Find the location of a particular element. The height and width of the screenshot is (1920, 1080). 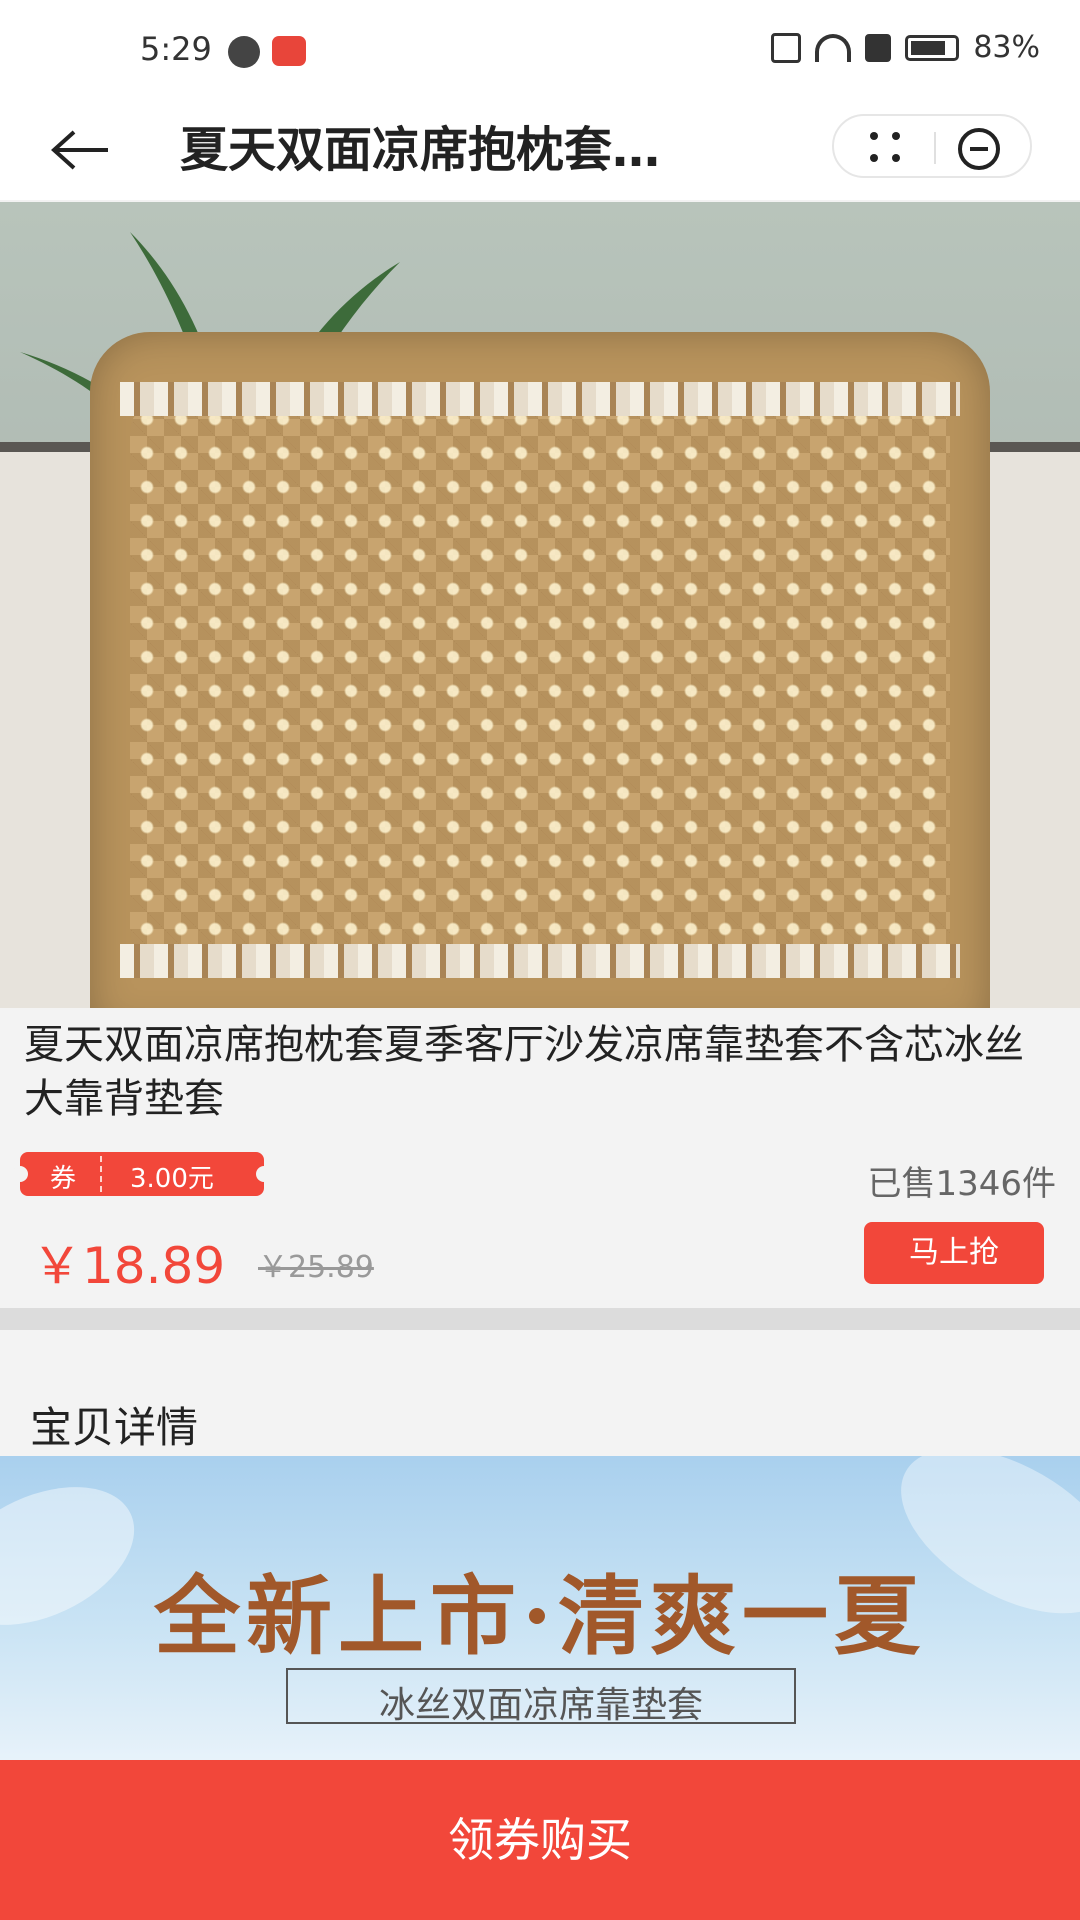

back-button is located at coordinates (80, 150).